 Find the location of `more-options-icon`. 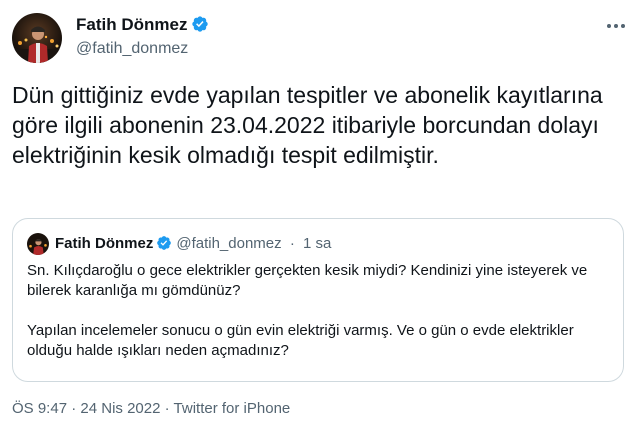

more-options-icon is located at coordinates (616, 23).